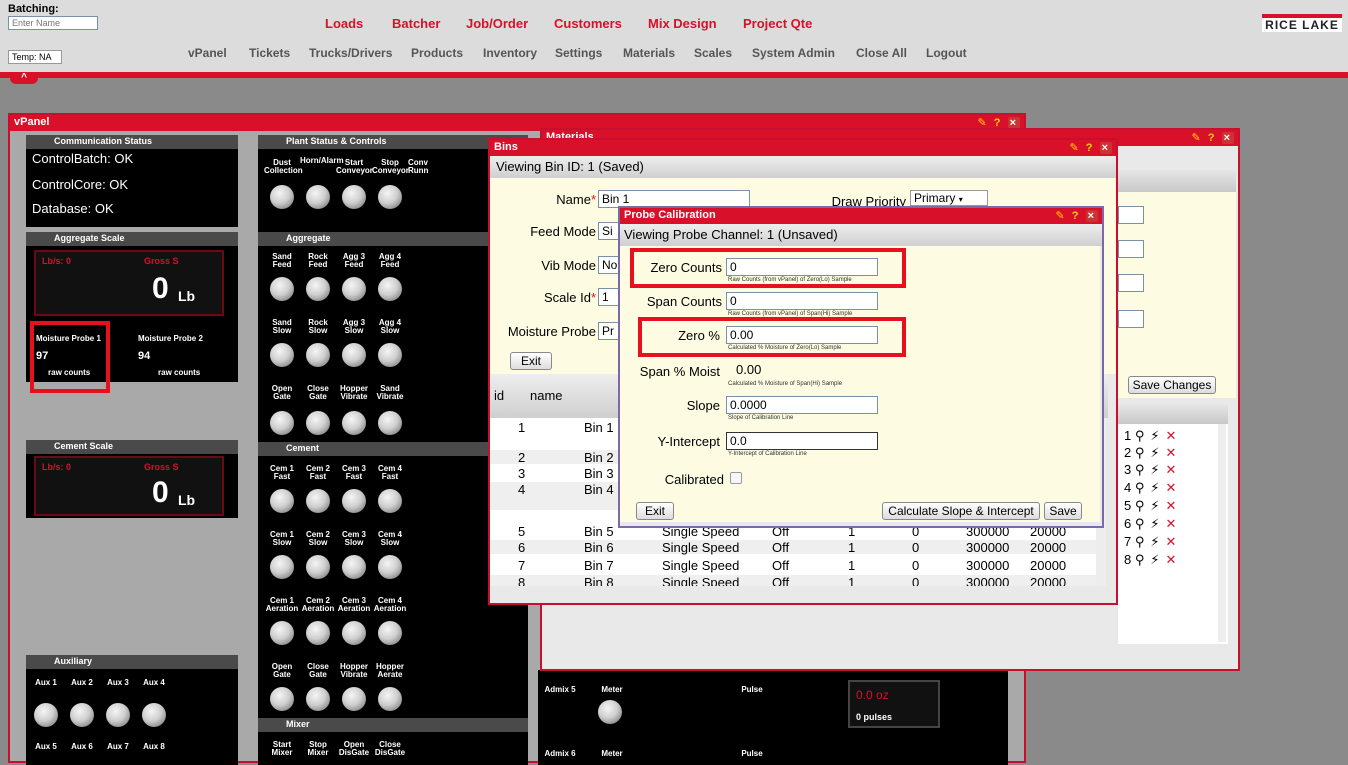 The width and height of the screenshot is (1348, 765). I want to click on nav-job-order: Job/Order, so click(497, 23).